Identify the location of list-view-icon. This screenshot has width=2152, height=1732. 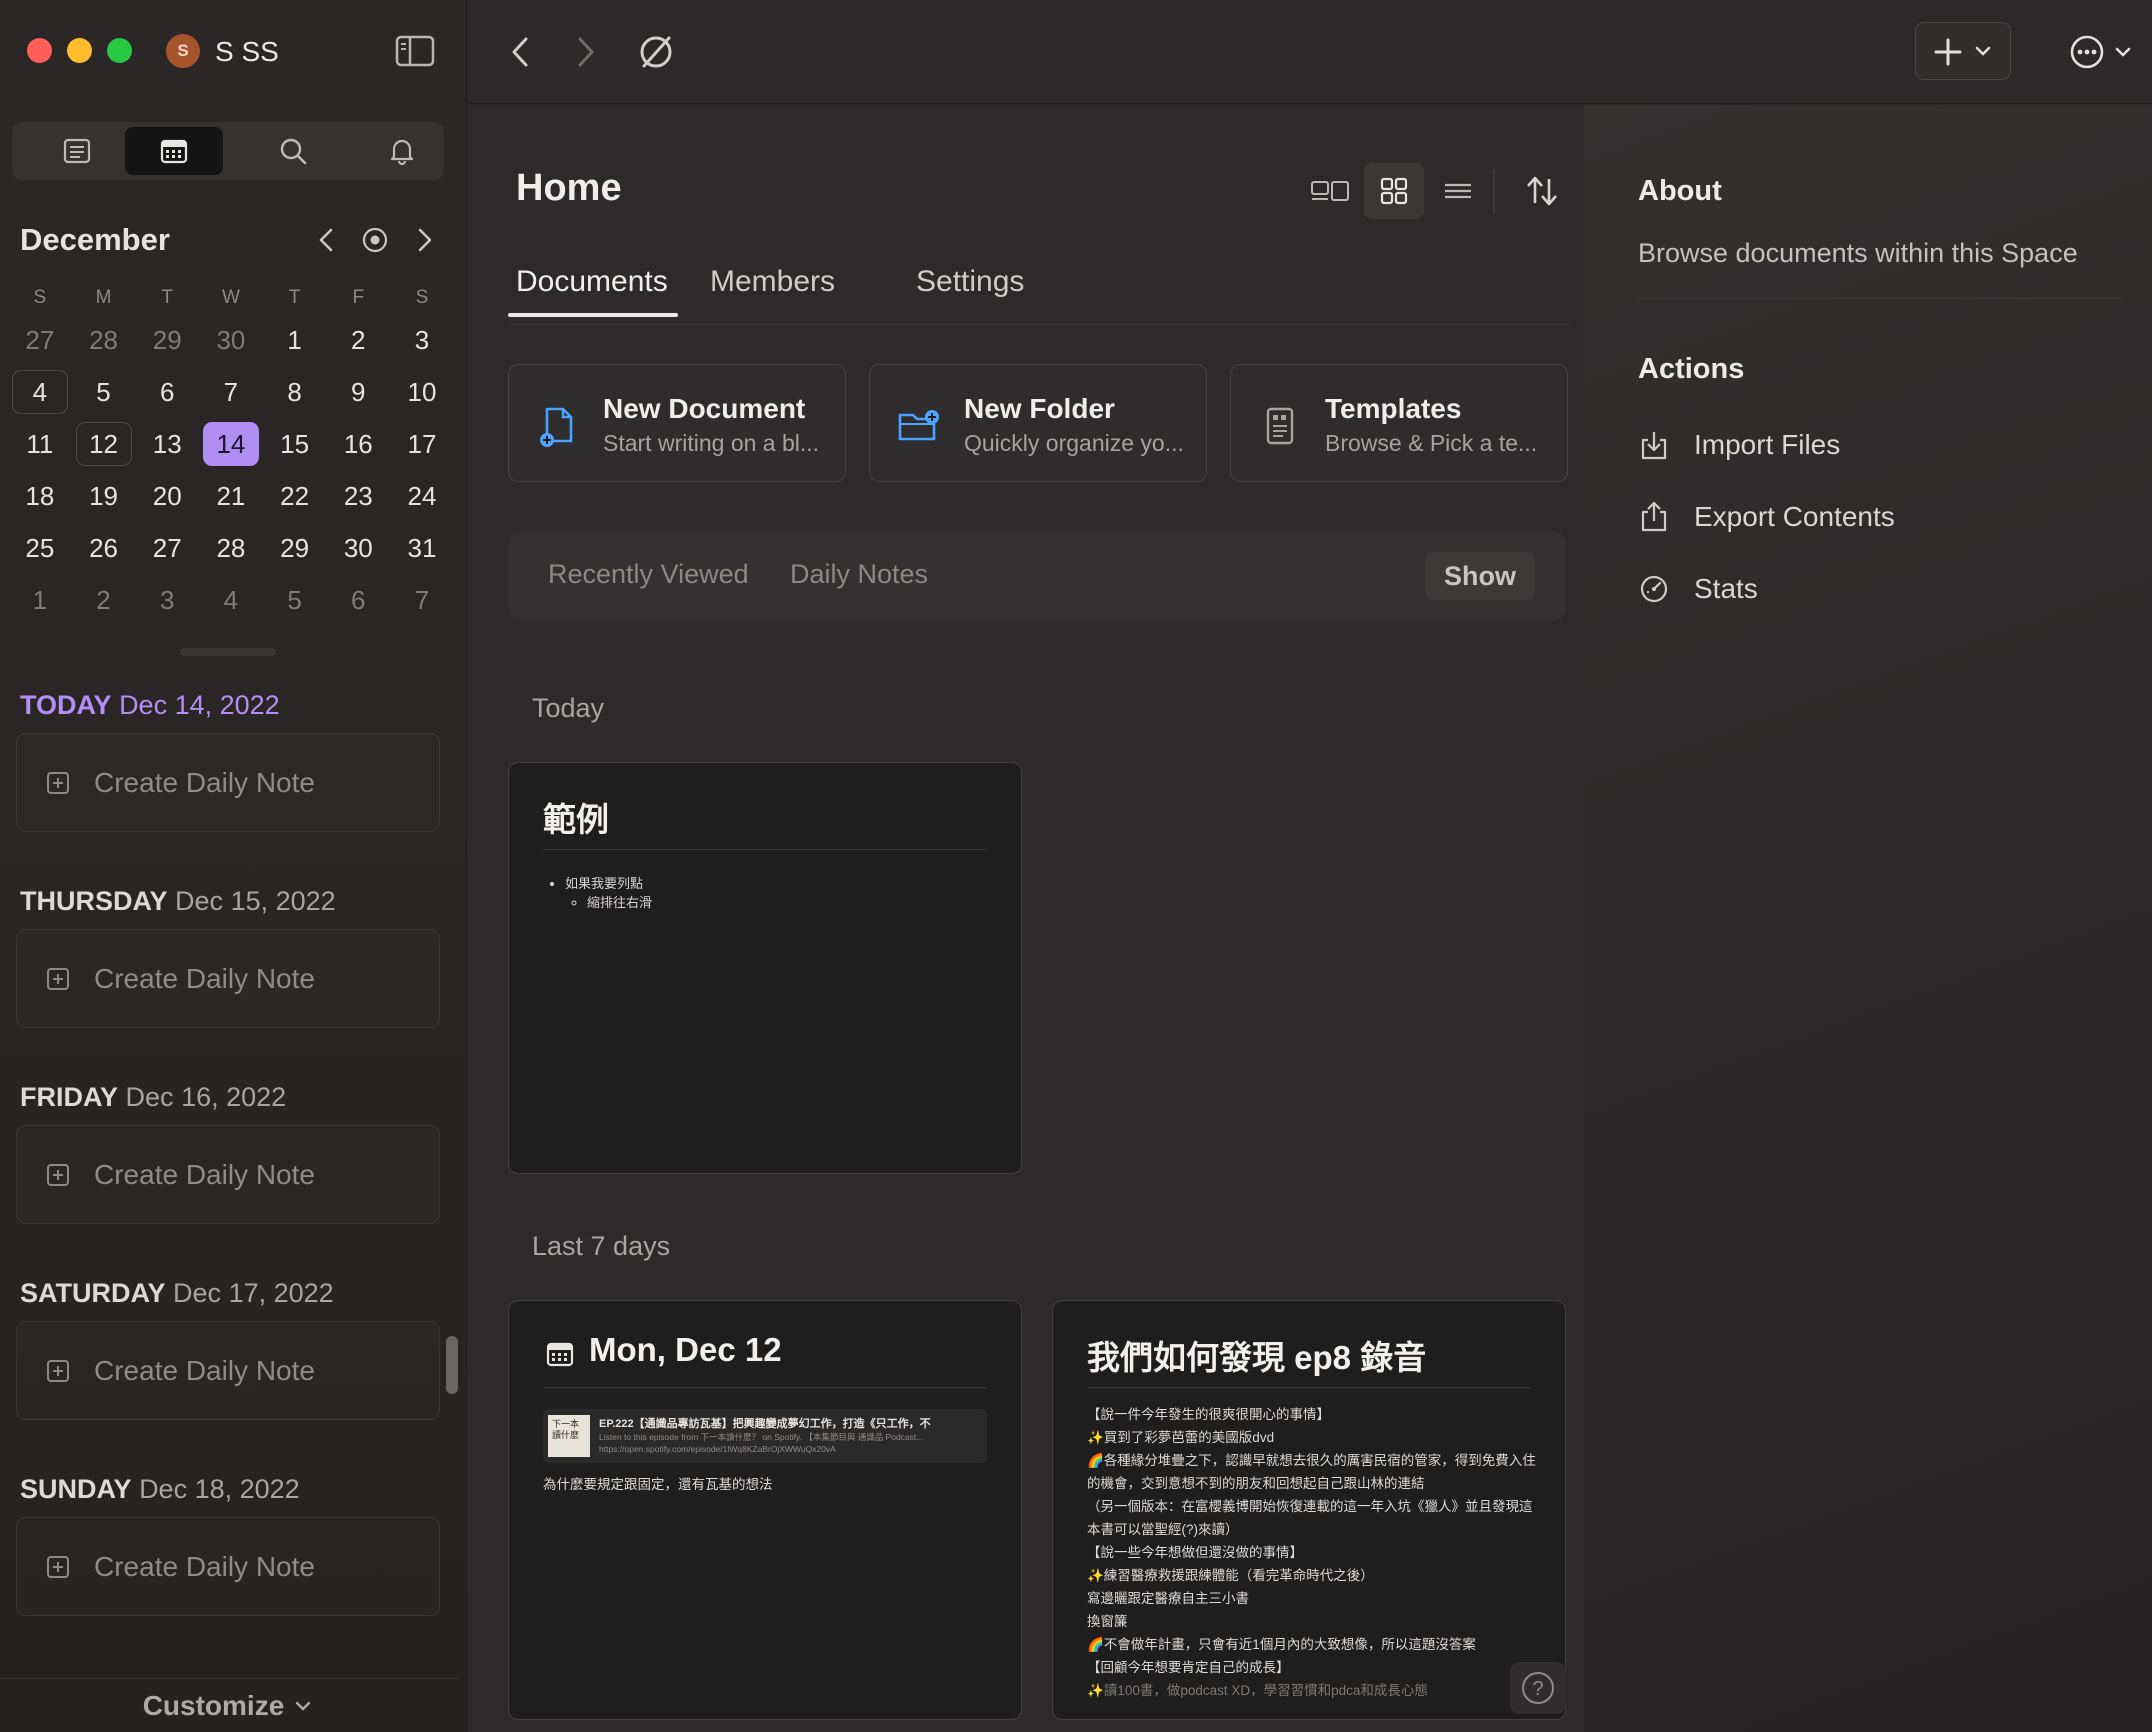
(1458, 191).